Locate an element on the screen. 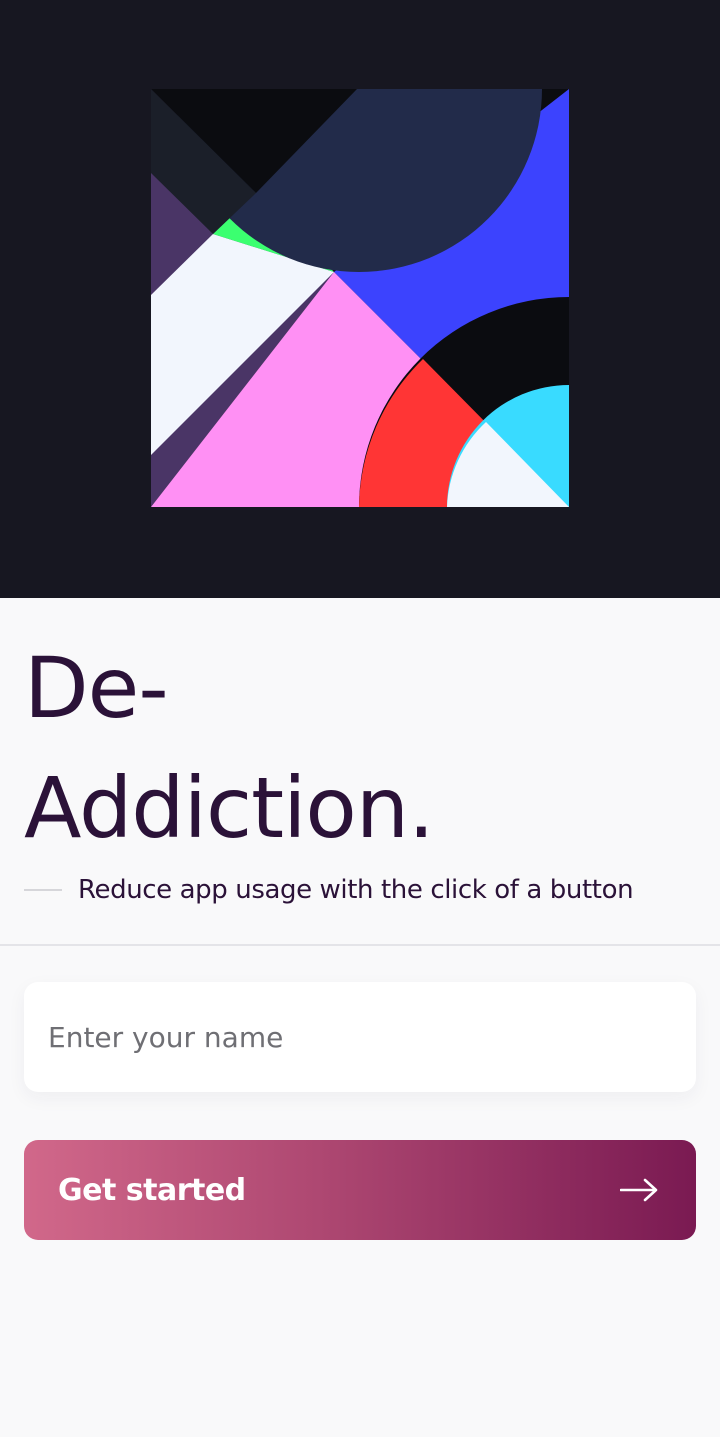 The image size is (720, 1437). subtitle-dash is located at coordinates (43, 890).